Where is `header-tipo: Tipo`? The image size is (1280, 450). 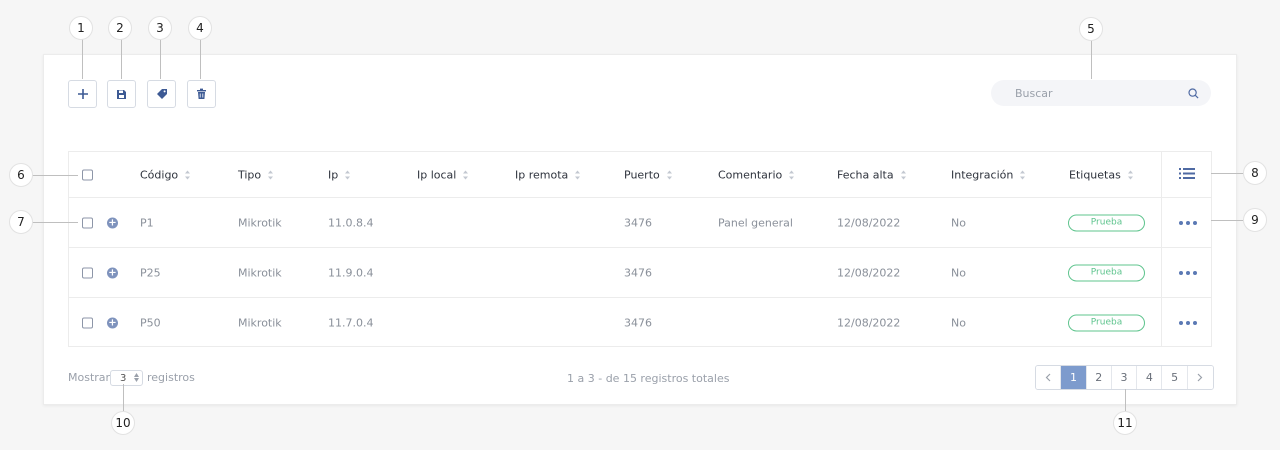 header-tipo: Tipo is located at coordinates (256, 174).